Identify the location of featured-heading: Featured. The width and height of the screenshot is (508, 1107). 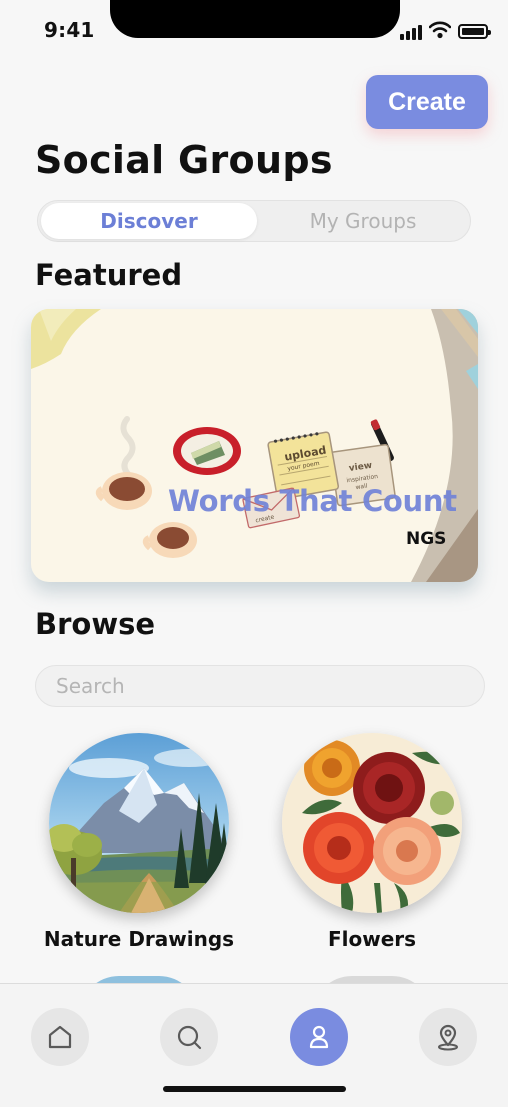
(109, 275).